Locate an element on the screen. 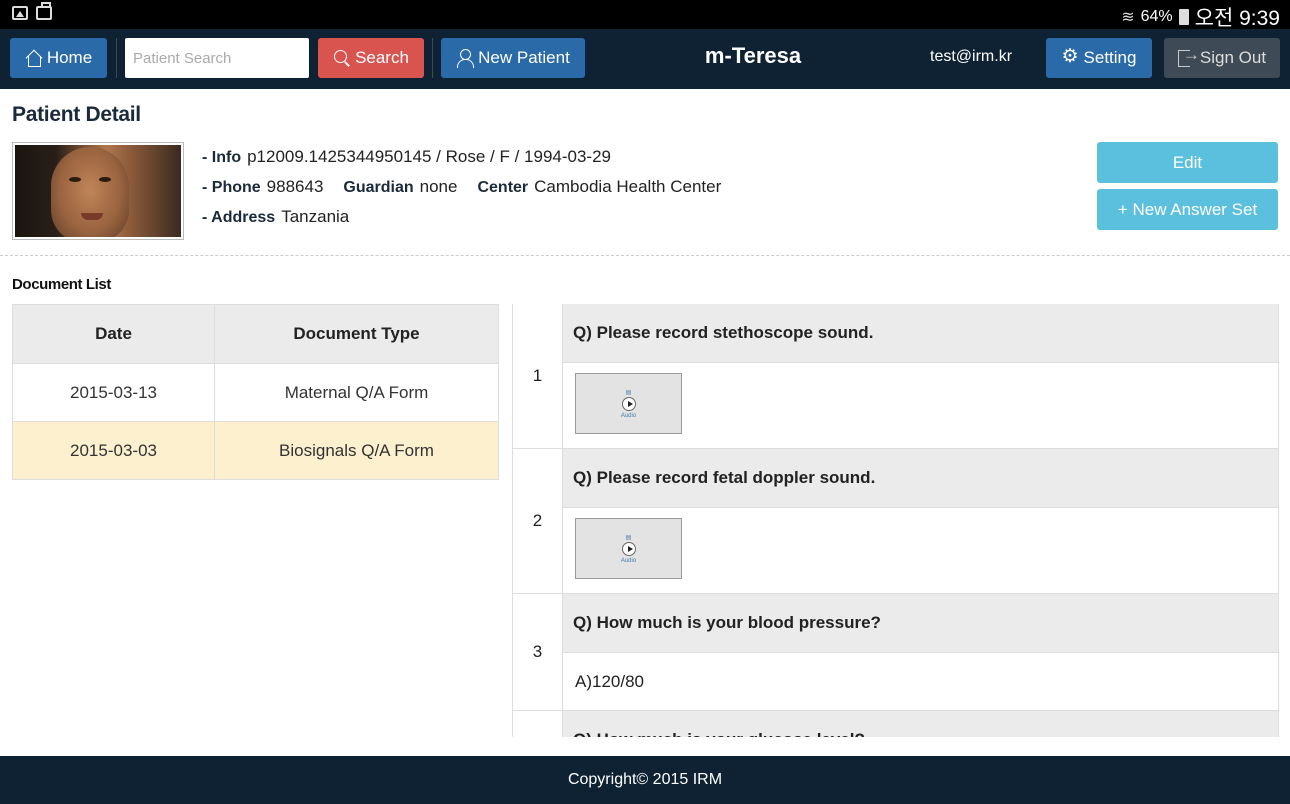  phone-value: 988643 is located at coordinates (295, 186).